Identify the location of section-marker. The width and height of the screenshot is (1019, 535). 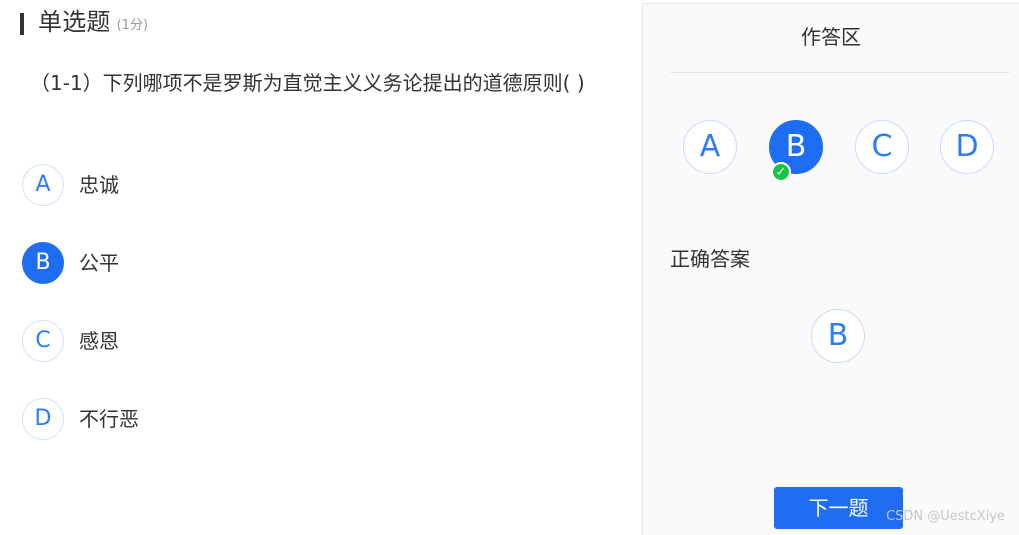
(22, 23).